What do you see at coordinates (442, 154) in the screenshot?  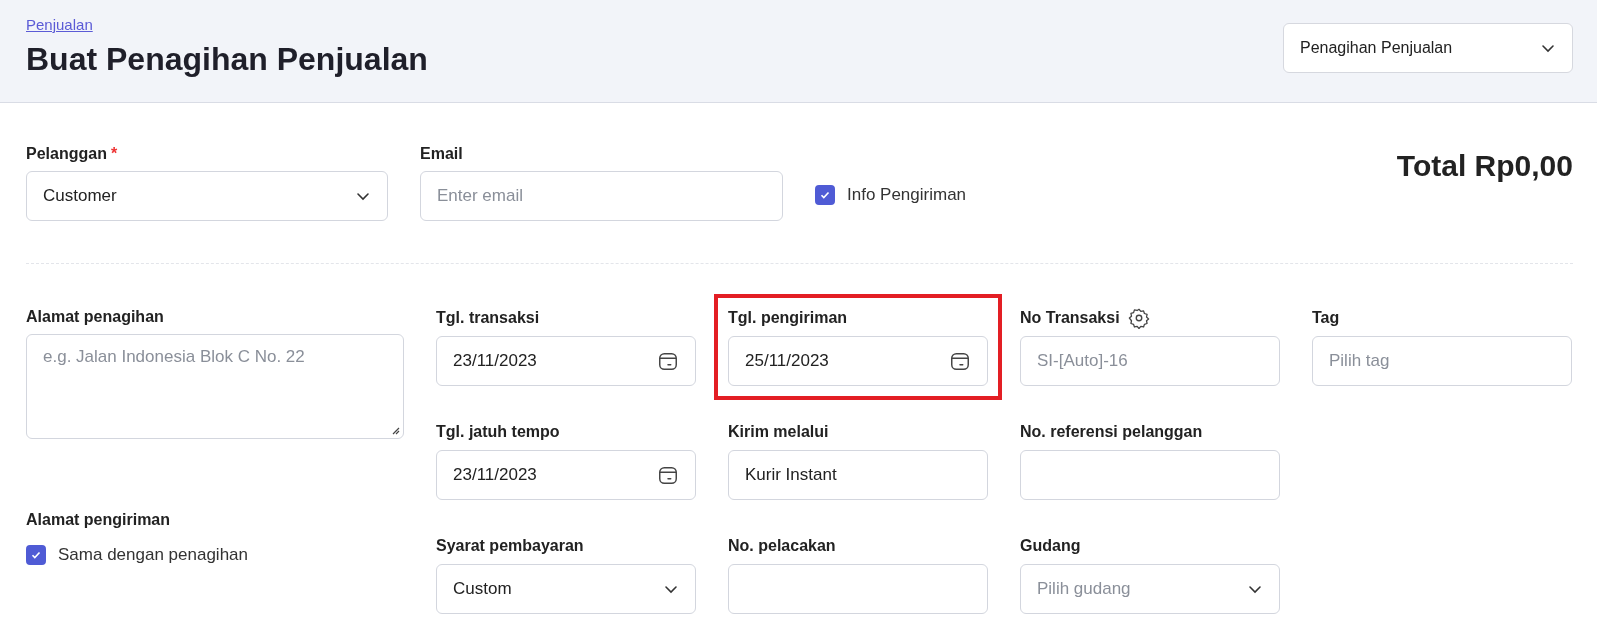 I see `field-label: Email` at bounding box center [442, 154].